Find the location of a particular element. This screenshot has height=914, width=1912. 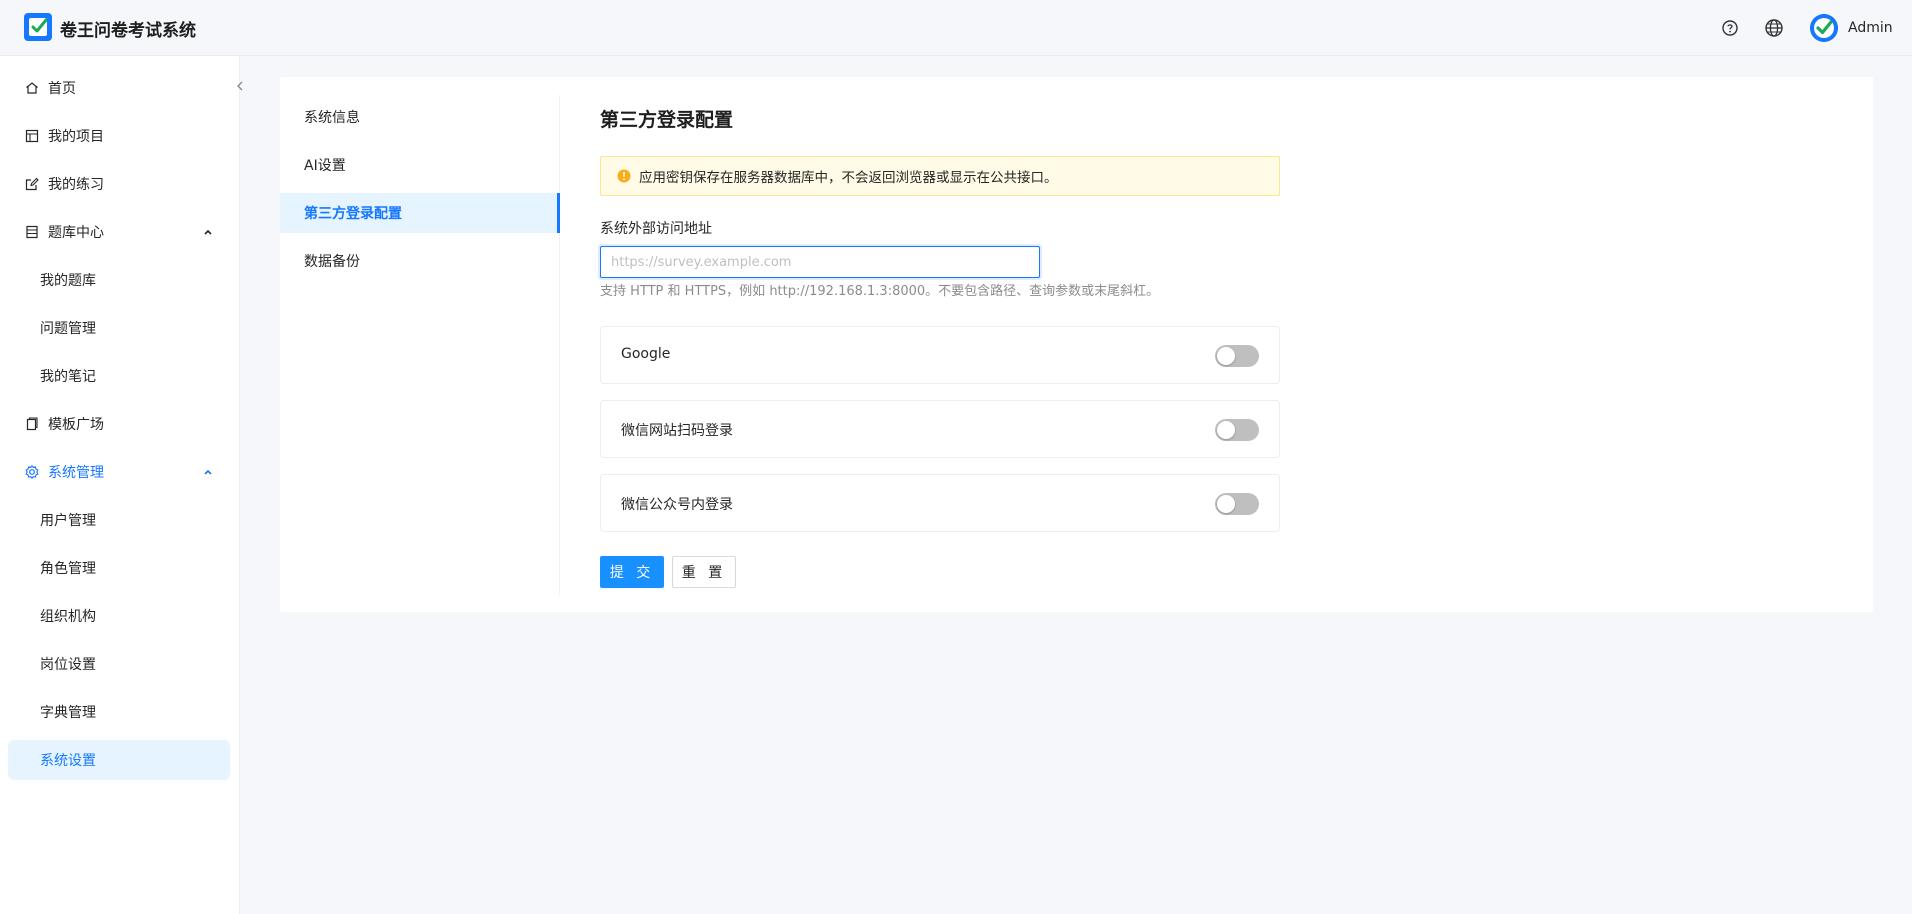

settings-tab-ai: AI设置 is located at coordinates (420, 165).